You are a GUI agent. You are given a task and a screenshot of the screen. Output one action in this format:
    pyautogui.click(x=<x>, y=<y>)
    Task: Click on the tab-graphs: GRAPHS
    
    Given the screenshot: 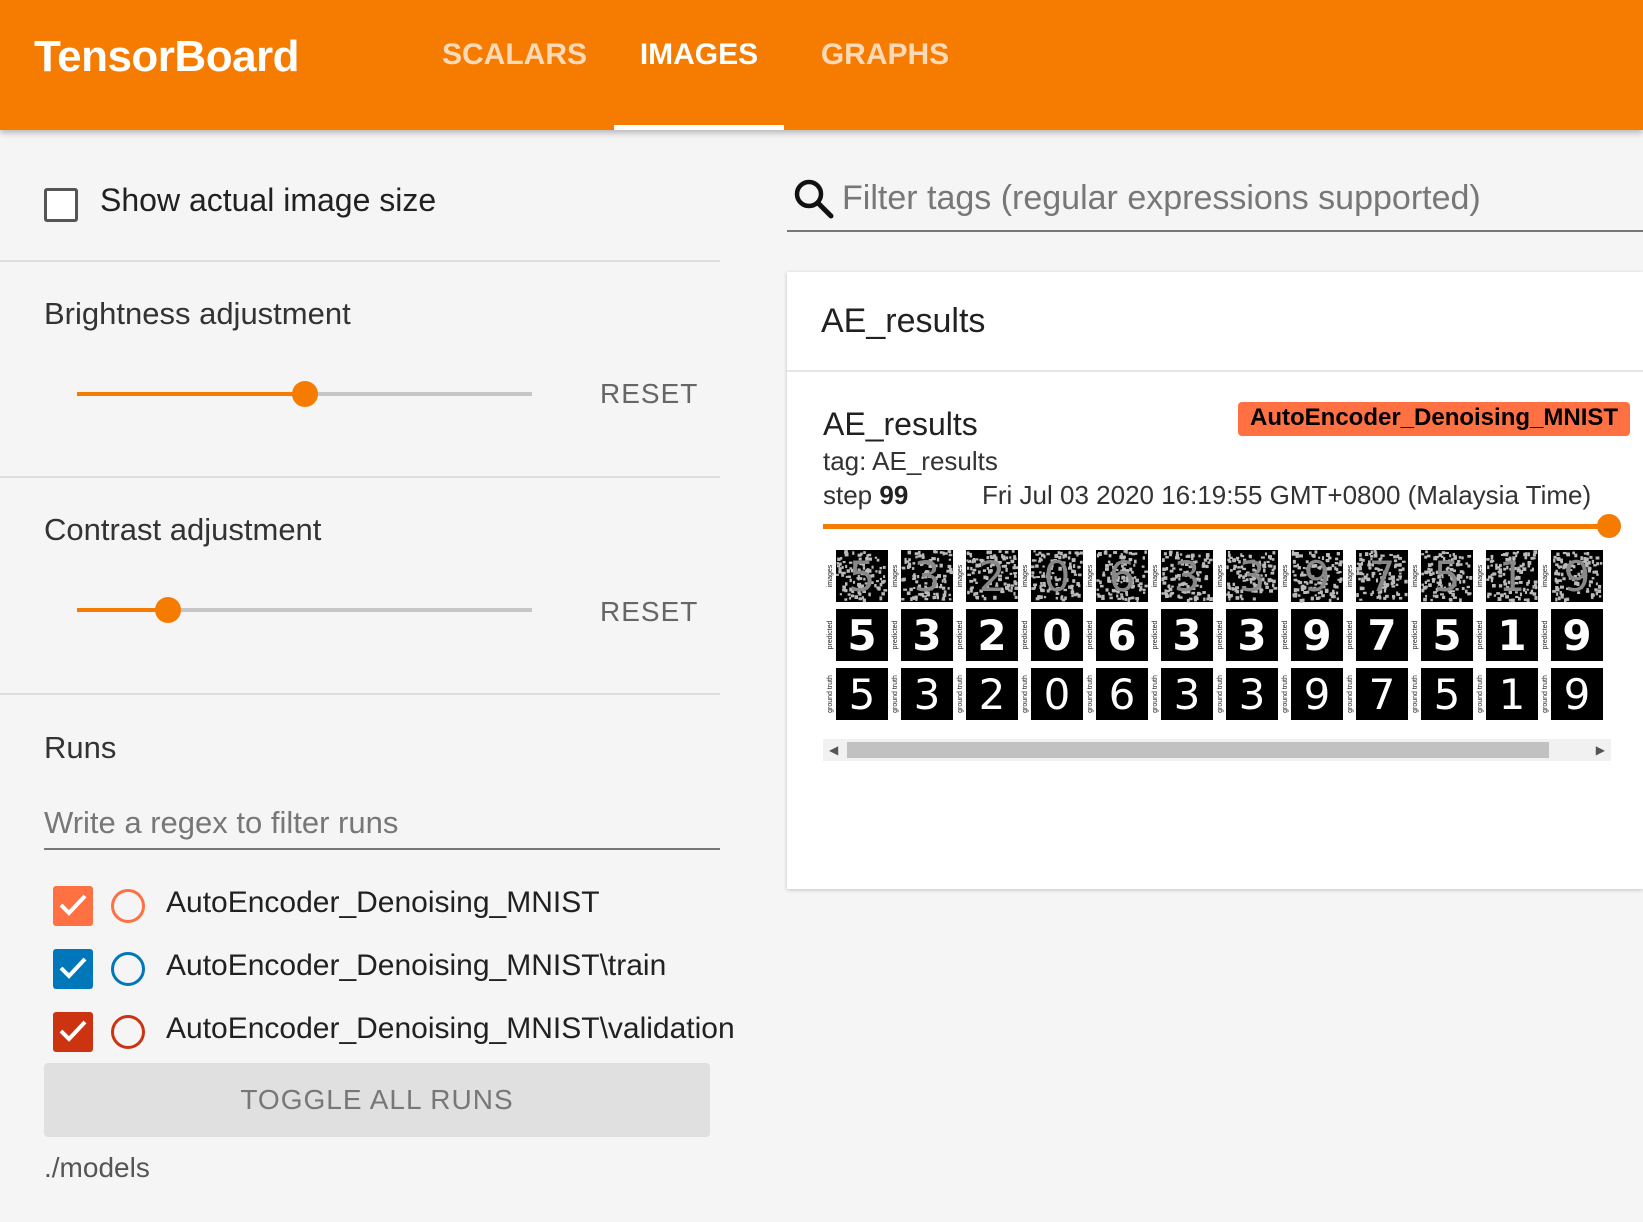 What is the action you would take?
    pyautogui.click(x=885, y=84)
    